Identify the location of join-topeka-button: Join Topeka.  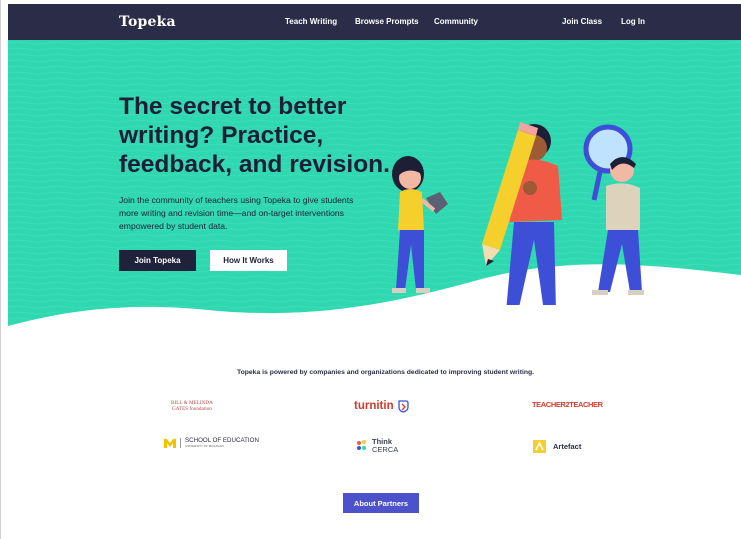
(157, 260).